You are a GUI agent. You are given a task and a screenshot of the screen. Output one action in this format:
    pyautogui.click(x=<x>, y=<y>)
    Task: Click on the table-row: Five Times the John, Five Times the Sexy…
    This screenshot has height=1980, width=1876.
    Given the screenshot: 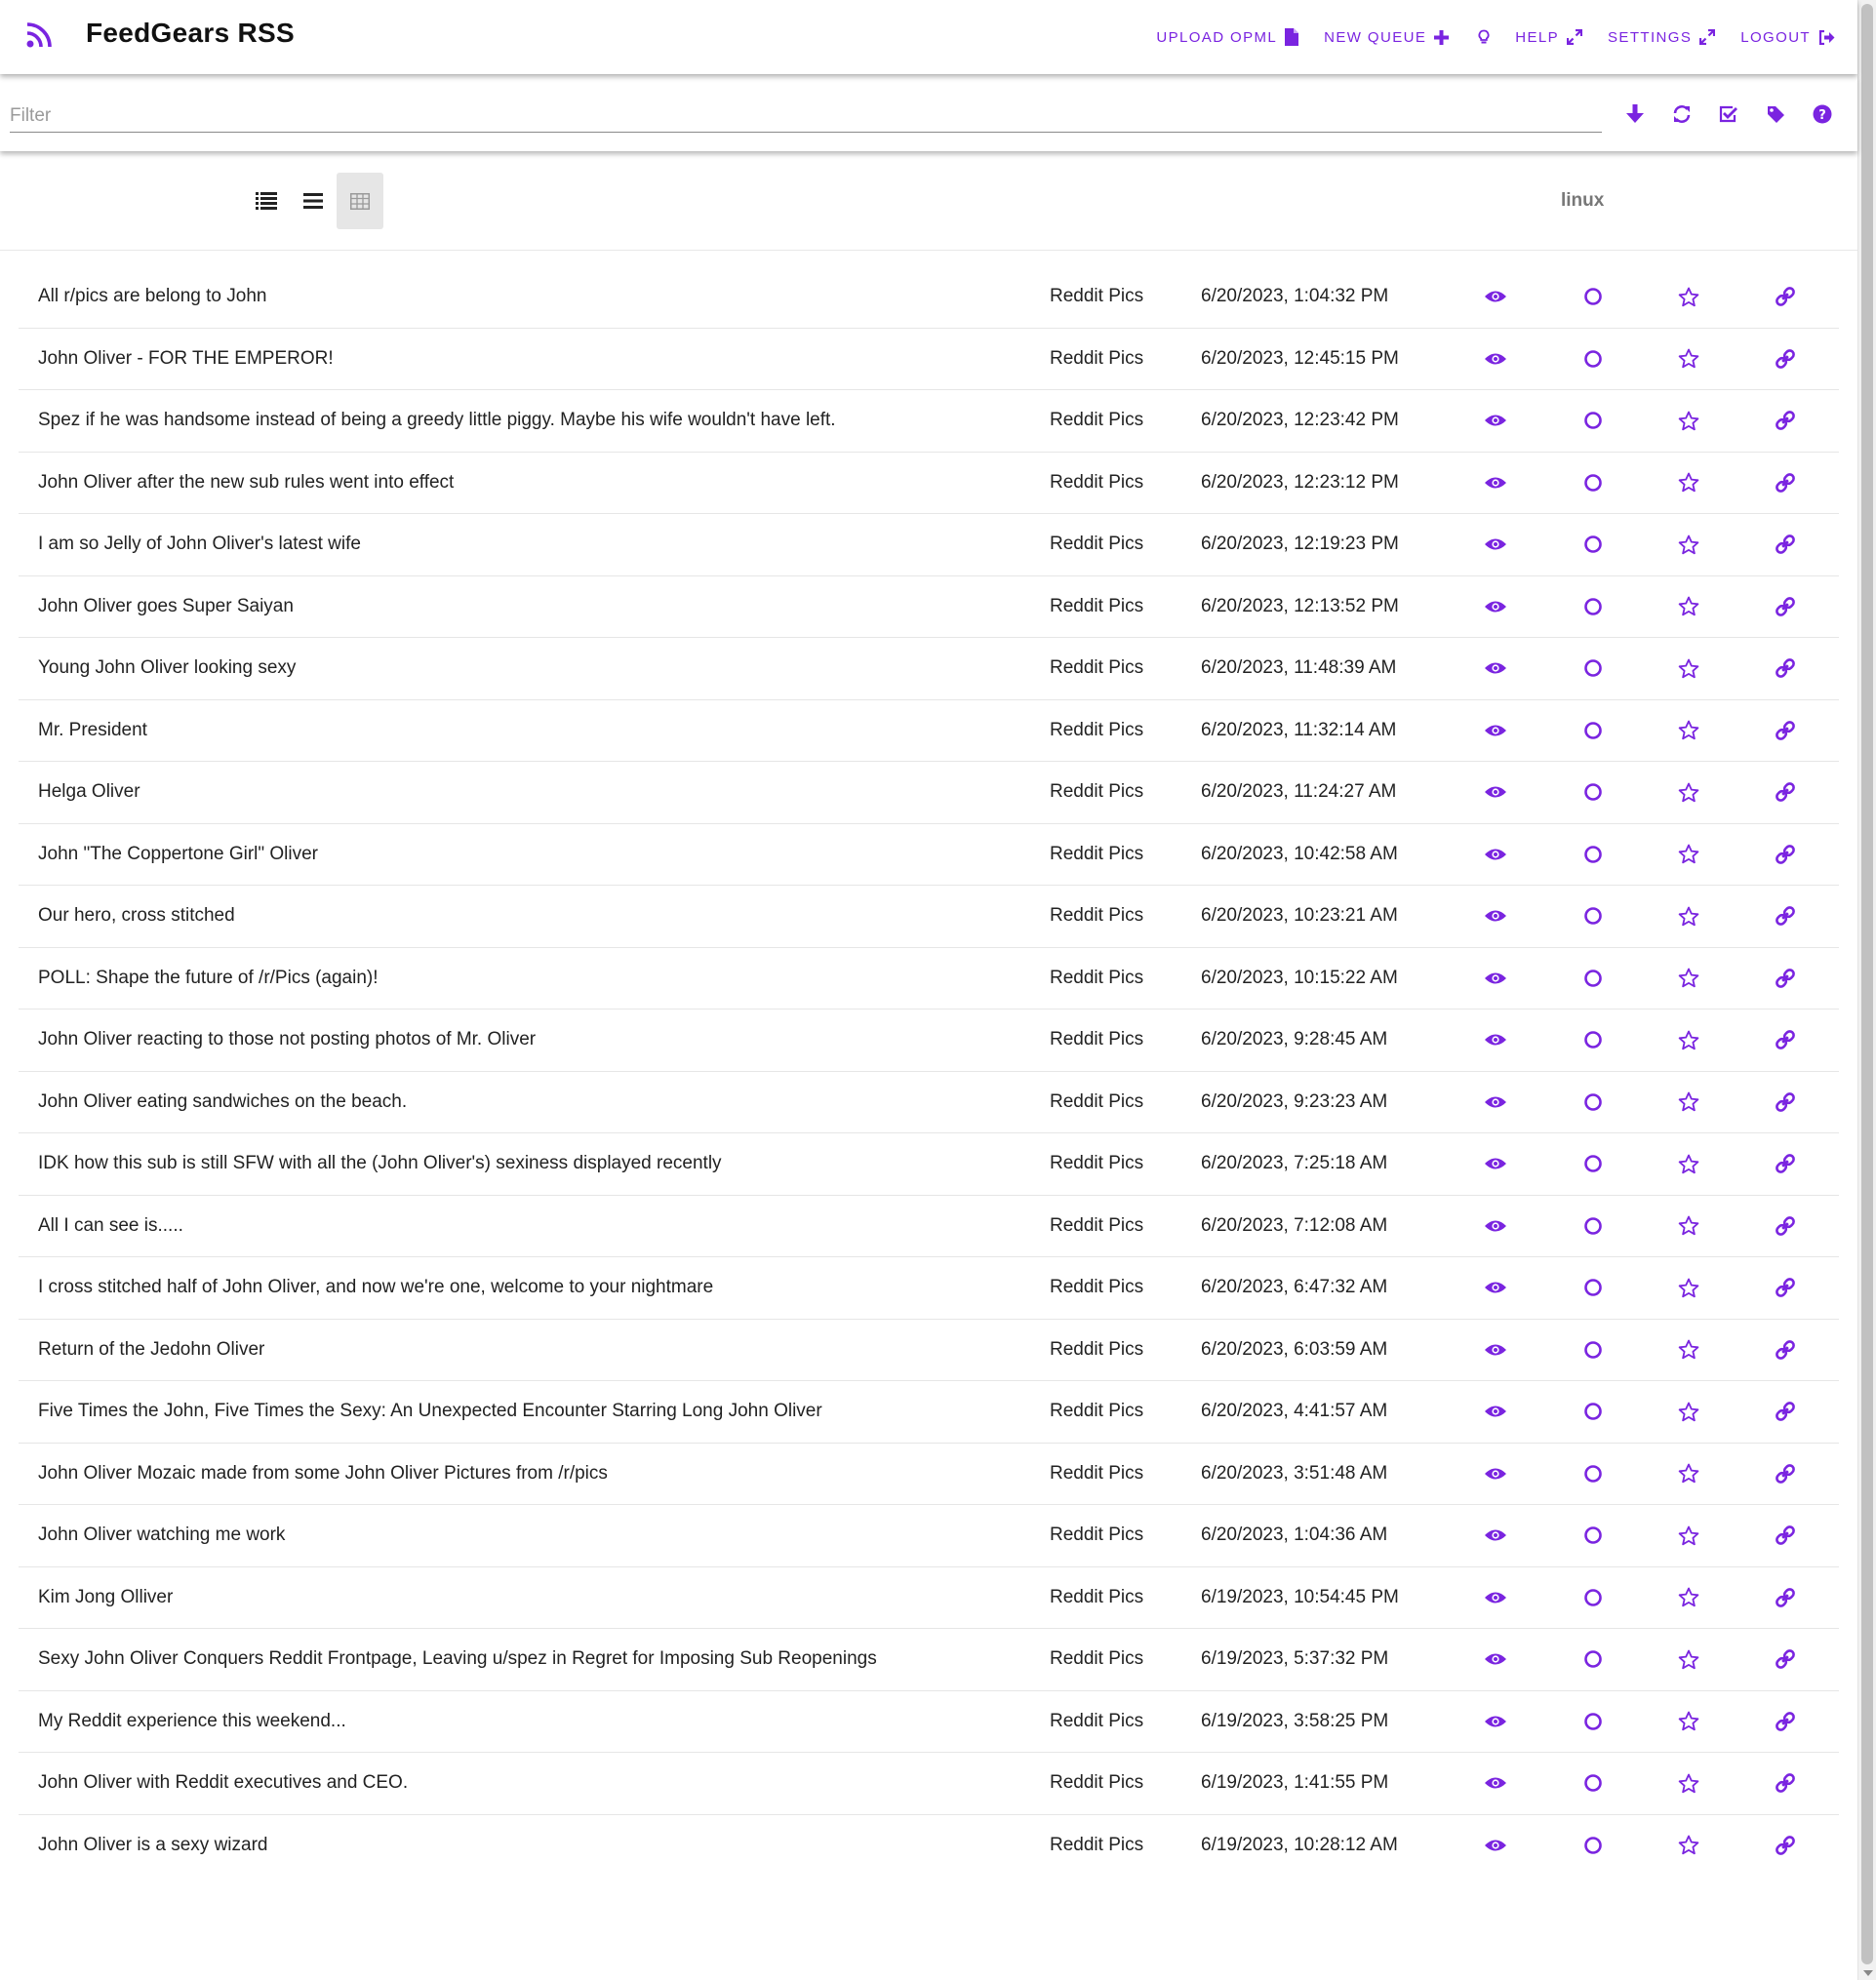 What is the action you would take?
    pyautogui.click(x=929, y=1412)
    